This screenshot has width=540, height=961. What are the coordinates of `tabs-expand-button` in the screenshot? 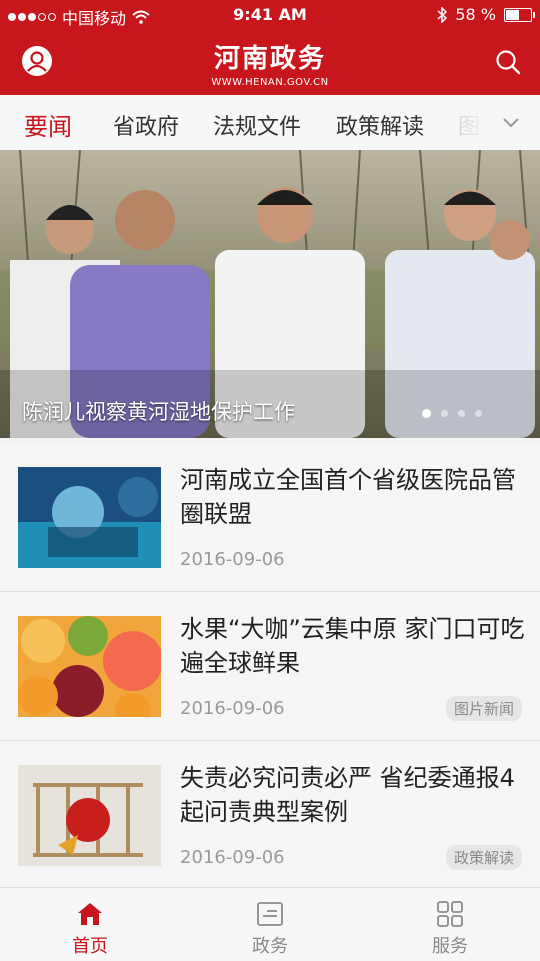 It's located at (511, 122).